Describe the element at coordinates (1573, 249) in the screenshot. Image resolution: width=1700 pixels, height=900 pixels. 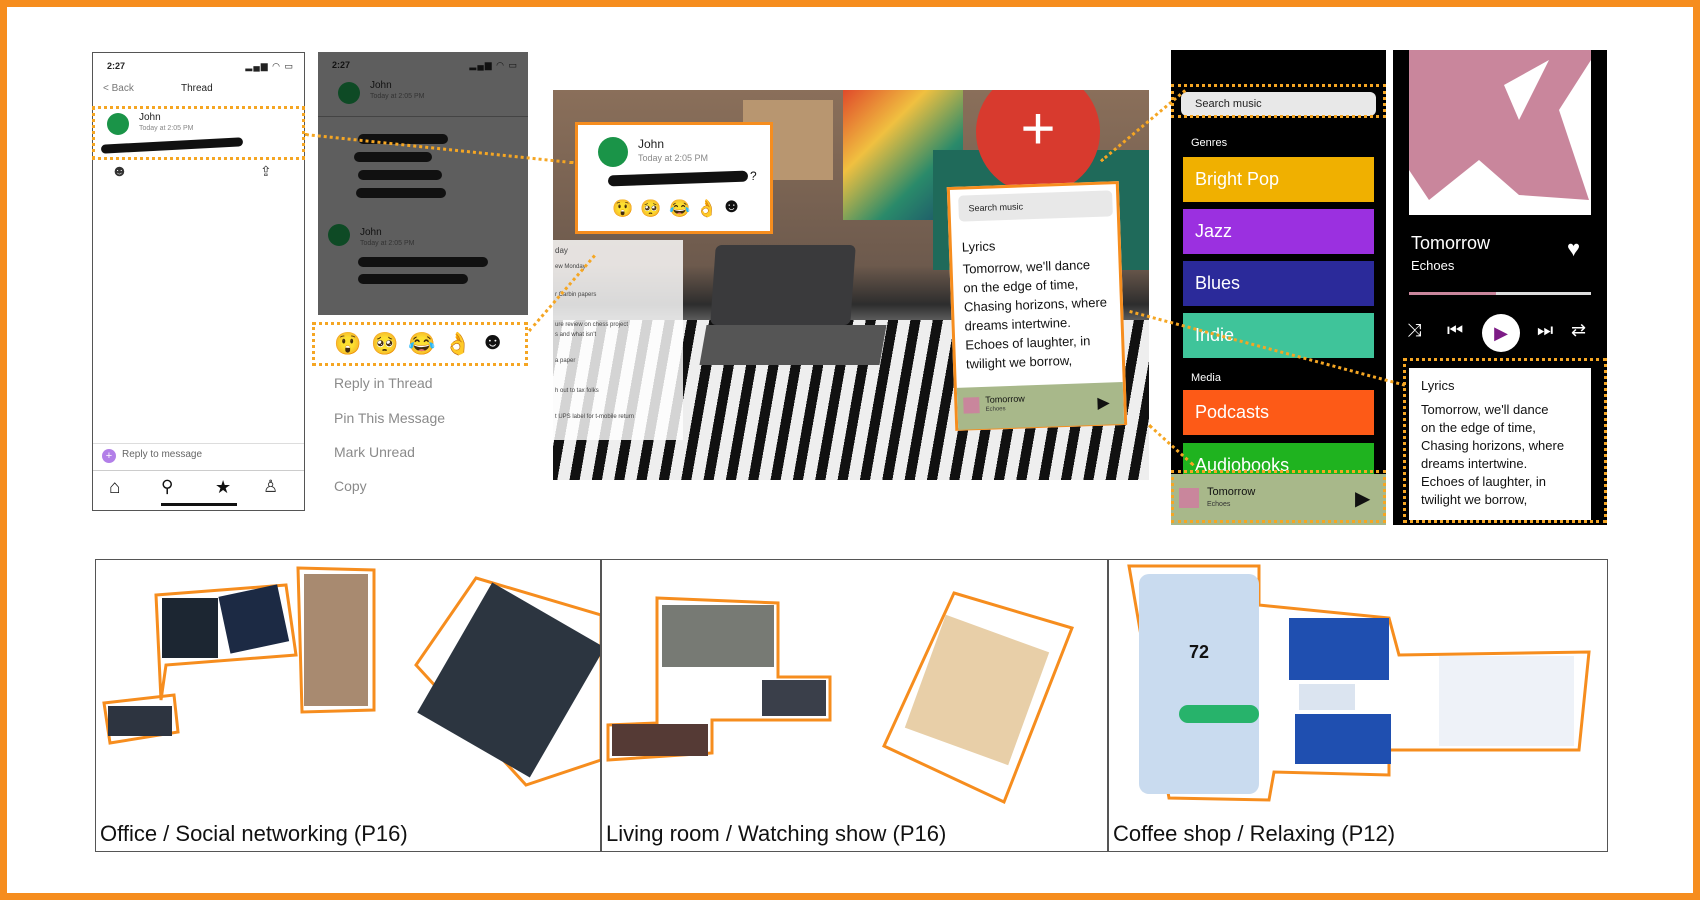
I see `heart-icon: ♥` at that location.